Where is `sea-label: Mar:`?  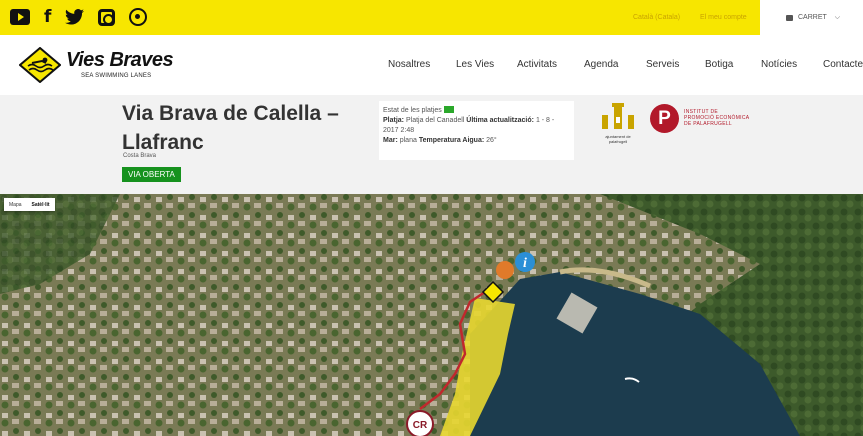 sea-label: Mar: is located at coordinates (390, 140).